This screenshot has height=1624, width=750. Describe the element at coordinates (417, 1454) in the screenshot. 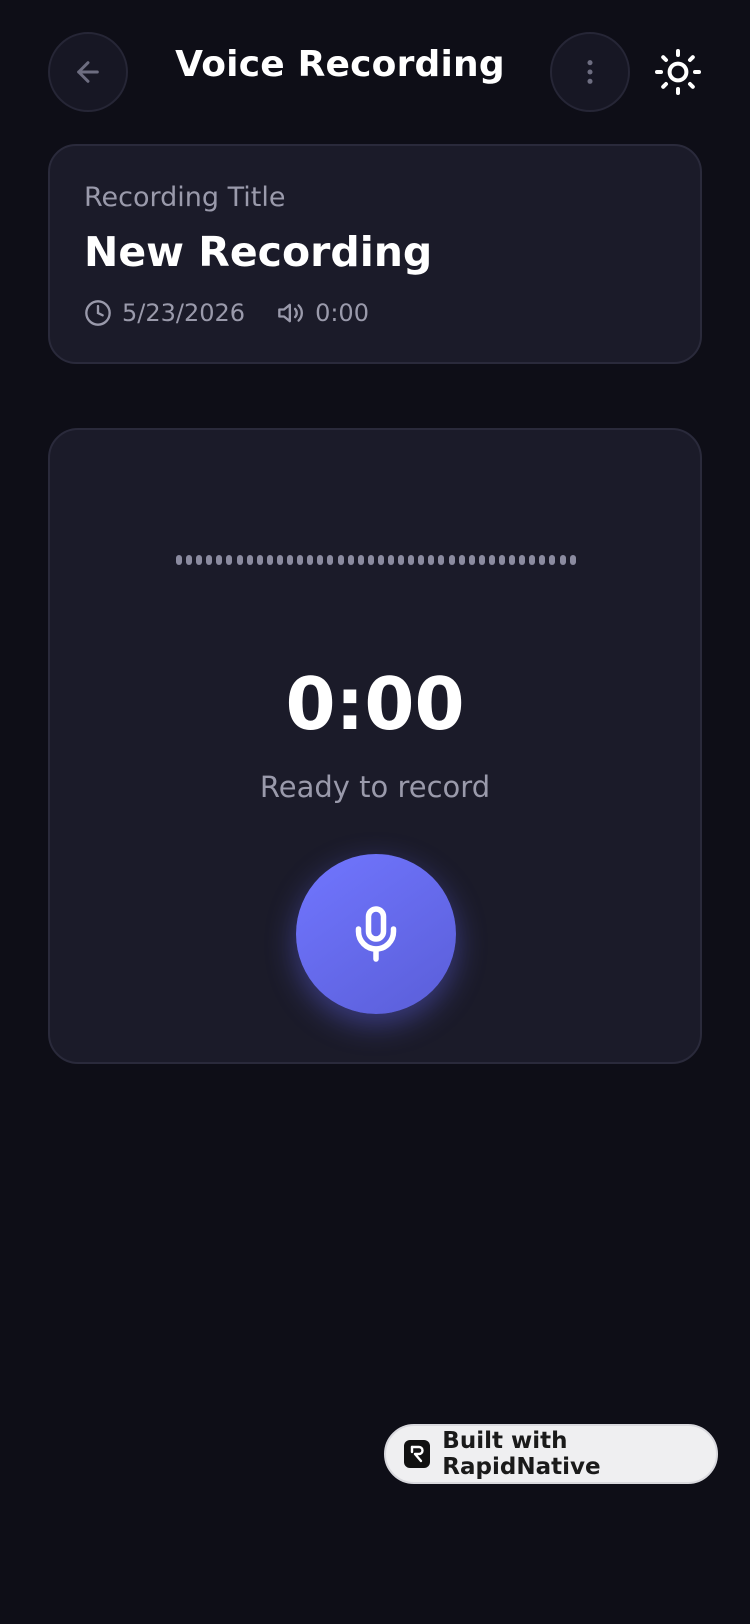

I see `rapidnative-logo-icon` at that location.